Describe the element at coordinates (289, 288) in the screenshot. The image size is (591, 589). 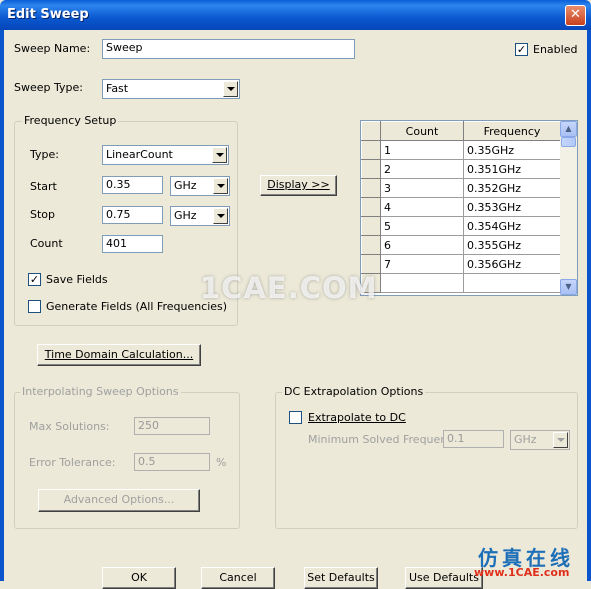
I see `watermark-text: 1CAE.COM` at that location.